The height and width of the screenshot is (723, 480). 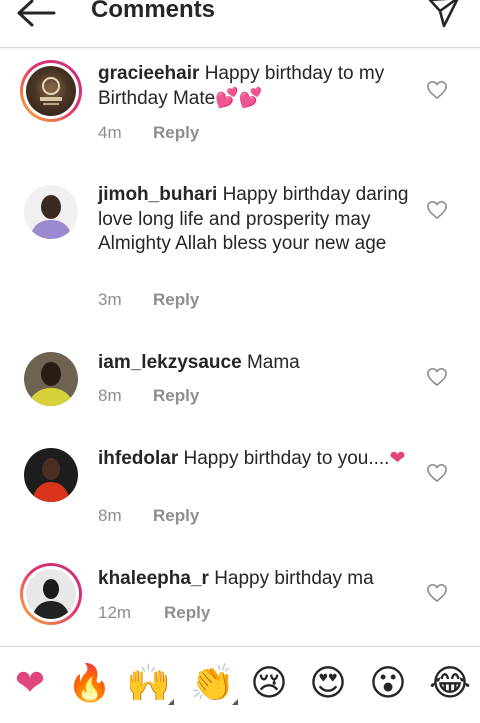 What do you see at coordinates (294, 578) in the screenshot?
I see `comment-text: Happy birthday ma` at bounding box center [294, 578].